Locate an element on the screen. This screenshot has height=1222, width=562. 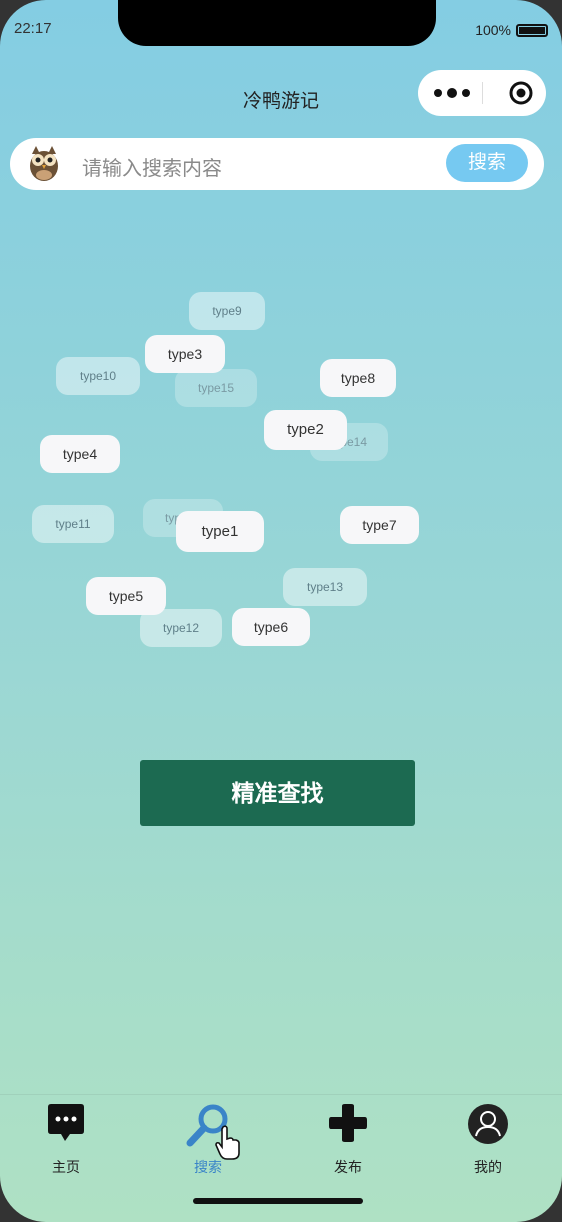
battery-icon is located at coordinates (532, 30).